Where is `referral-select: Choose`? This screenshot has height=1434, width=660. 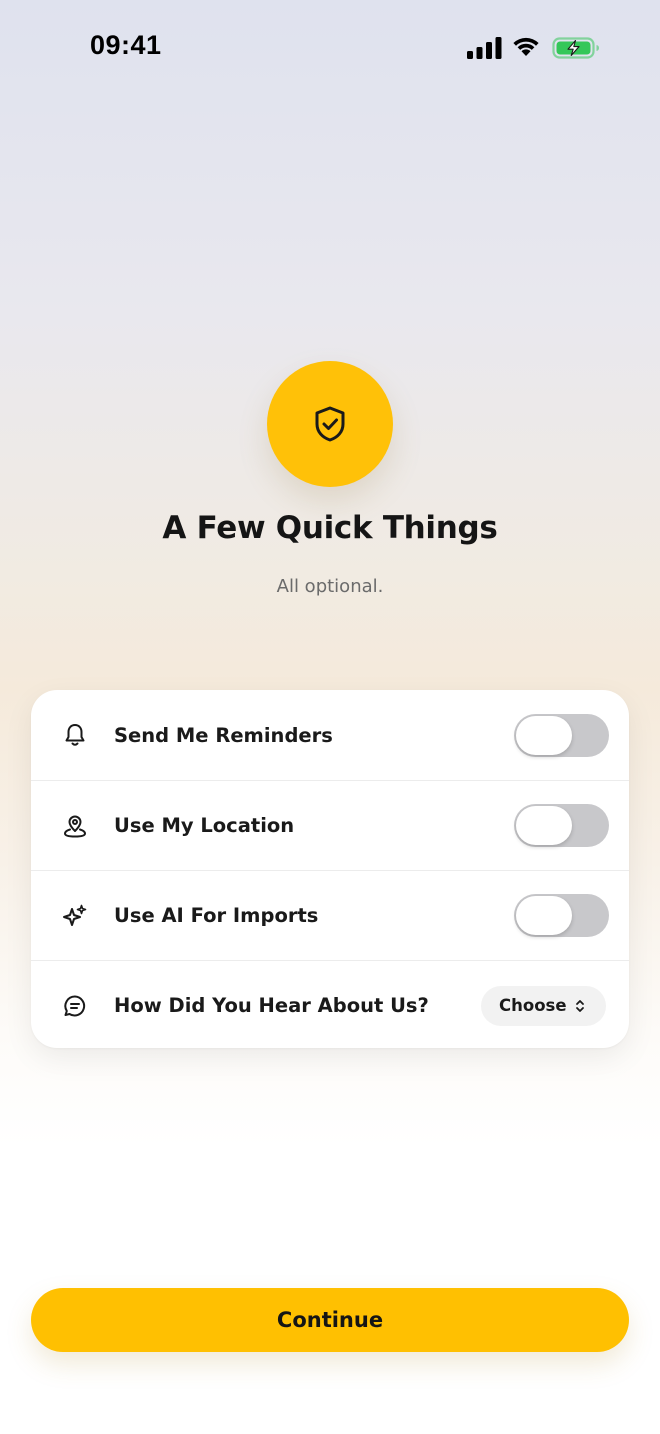 referral-select: Choose is located at coordinates (543, 1005).